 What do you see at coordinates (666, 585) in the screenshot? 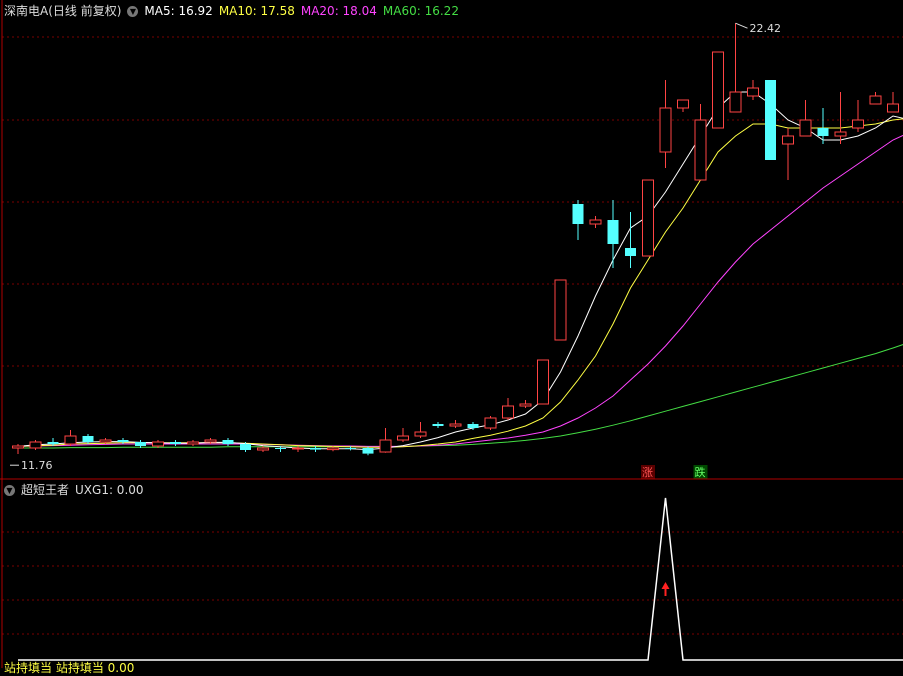
I see `buy-arrow-head` at bounding box center [666, 585].